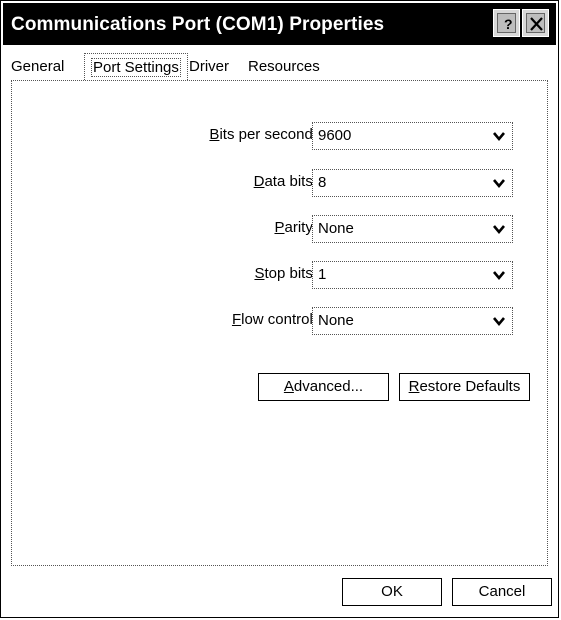 Image resolution: width=561 pixels, height=620 pixels. I want to click on cancel-button: Cancel, so click(502, 592).